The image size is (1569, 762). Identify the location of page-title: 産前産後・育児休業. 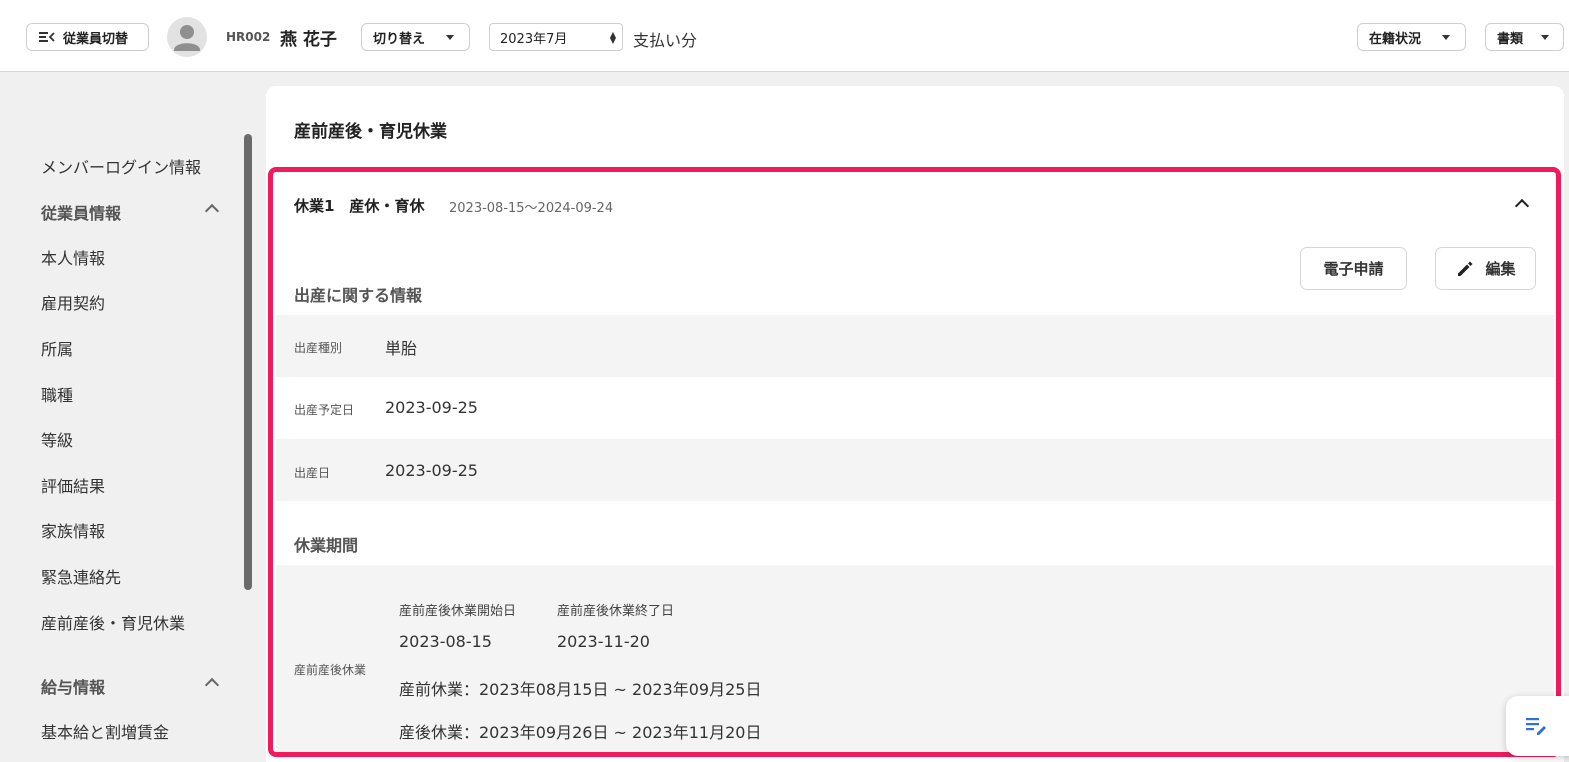
(370, 132).